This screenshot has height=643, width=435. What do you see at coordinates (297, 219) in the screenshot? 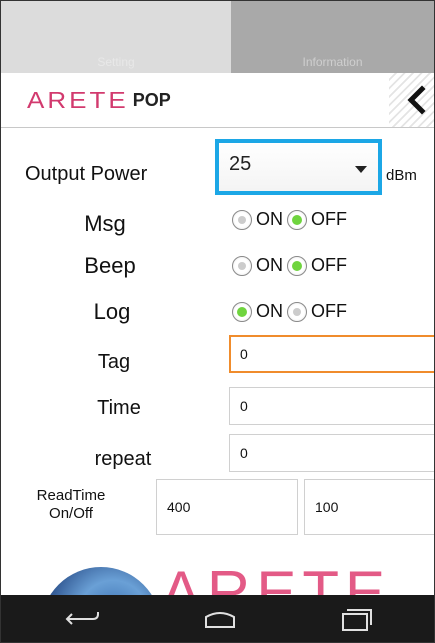
I see `msg-off-radio` at bounding box center [297, 219].